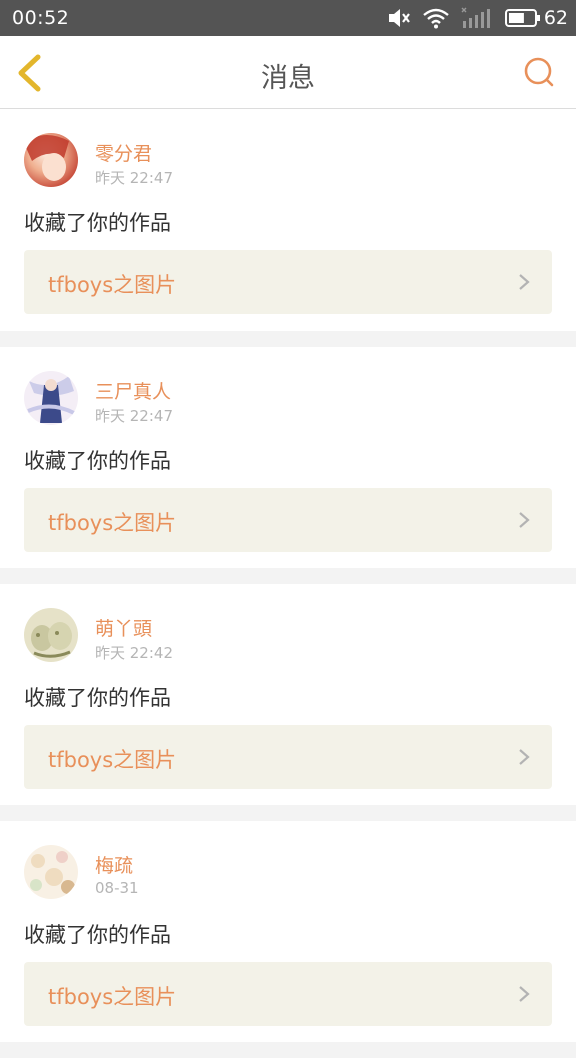 The image size is (576, 1058). Describe the element at coordinates (436, 18) in the screenshot. I see `wifi-icon` at that location.